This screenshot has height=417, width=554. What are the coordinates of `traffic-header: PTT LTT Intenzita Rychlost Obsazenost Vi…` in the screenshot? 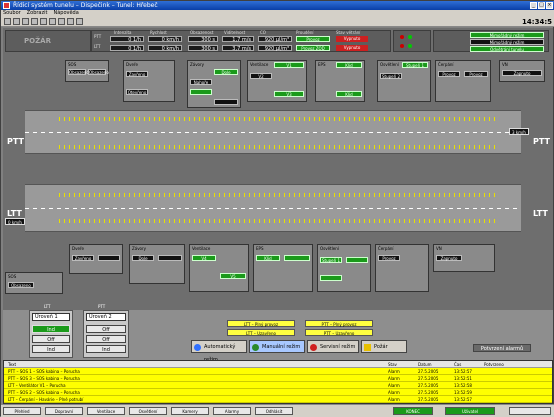 It's located at (241, 41).